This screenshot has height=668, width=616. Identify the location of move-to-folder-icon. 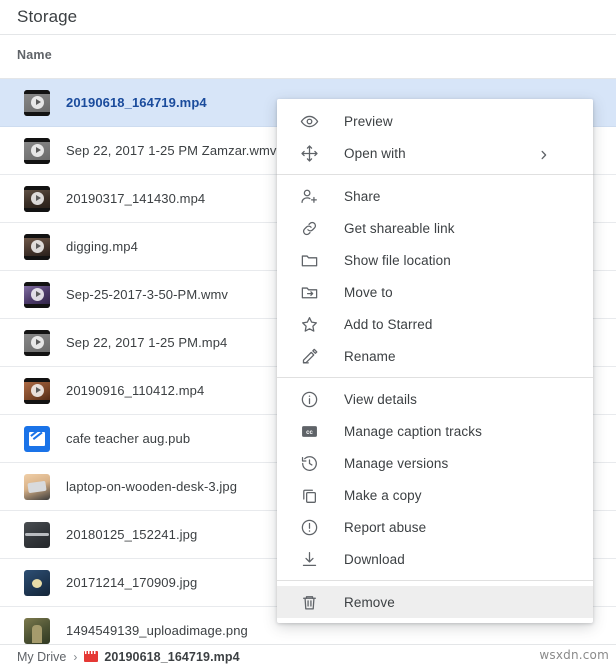
(309, 292).